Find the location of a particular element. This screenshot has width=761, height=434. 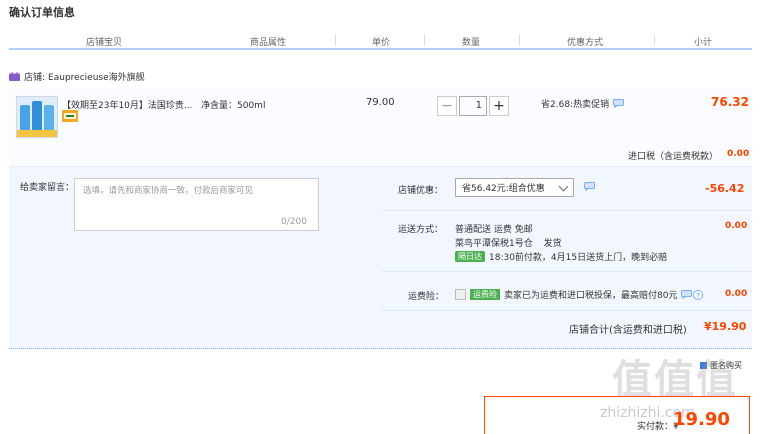

shop-label: 店铺: is located at coordinates (35, 78).